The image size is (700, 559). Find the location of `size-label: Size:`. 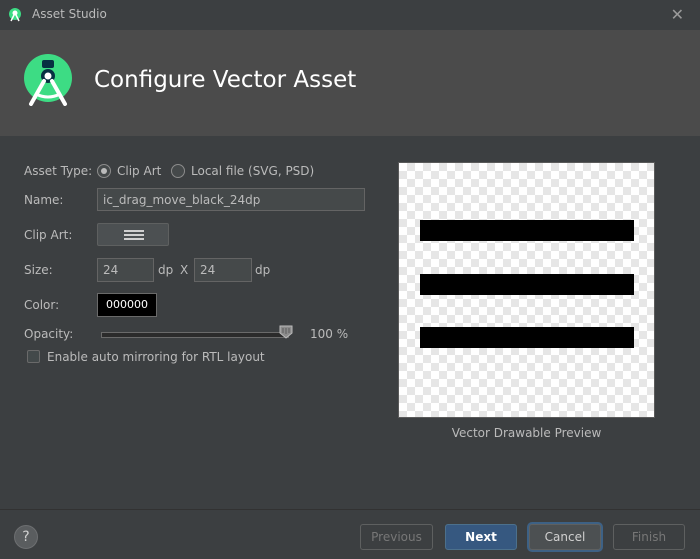

size-label: Size: is located at coordinates (38, 270).